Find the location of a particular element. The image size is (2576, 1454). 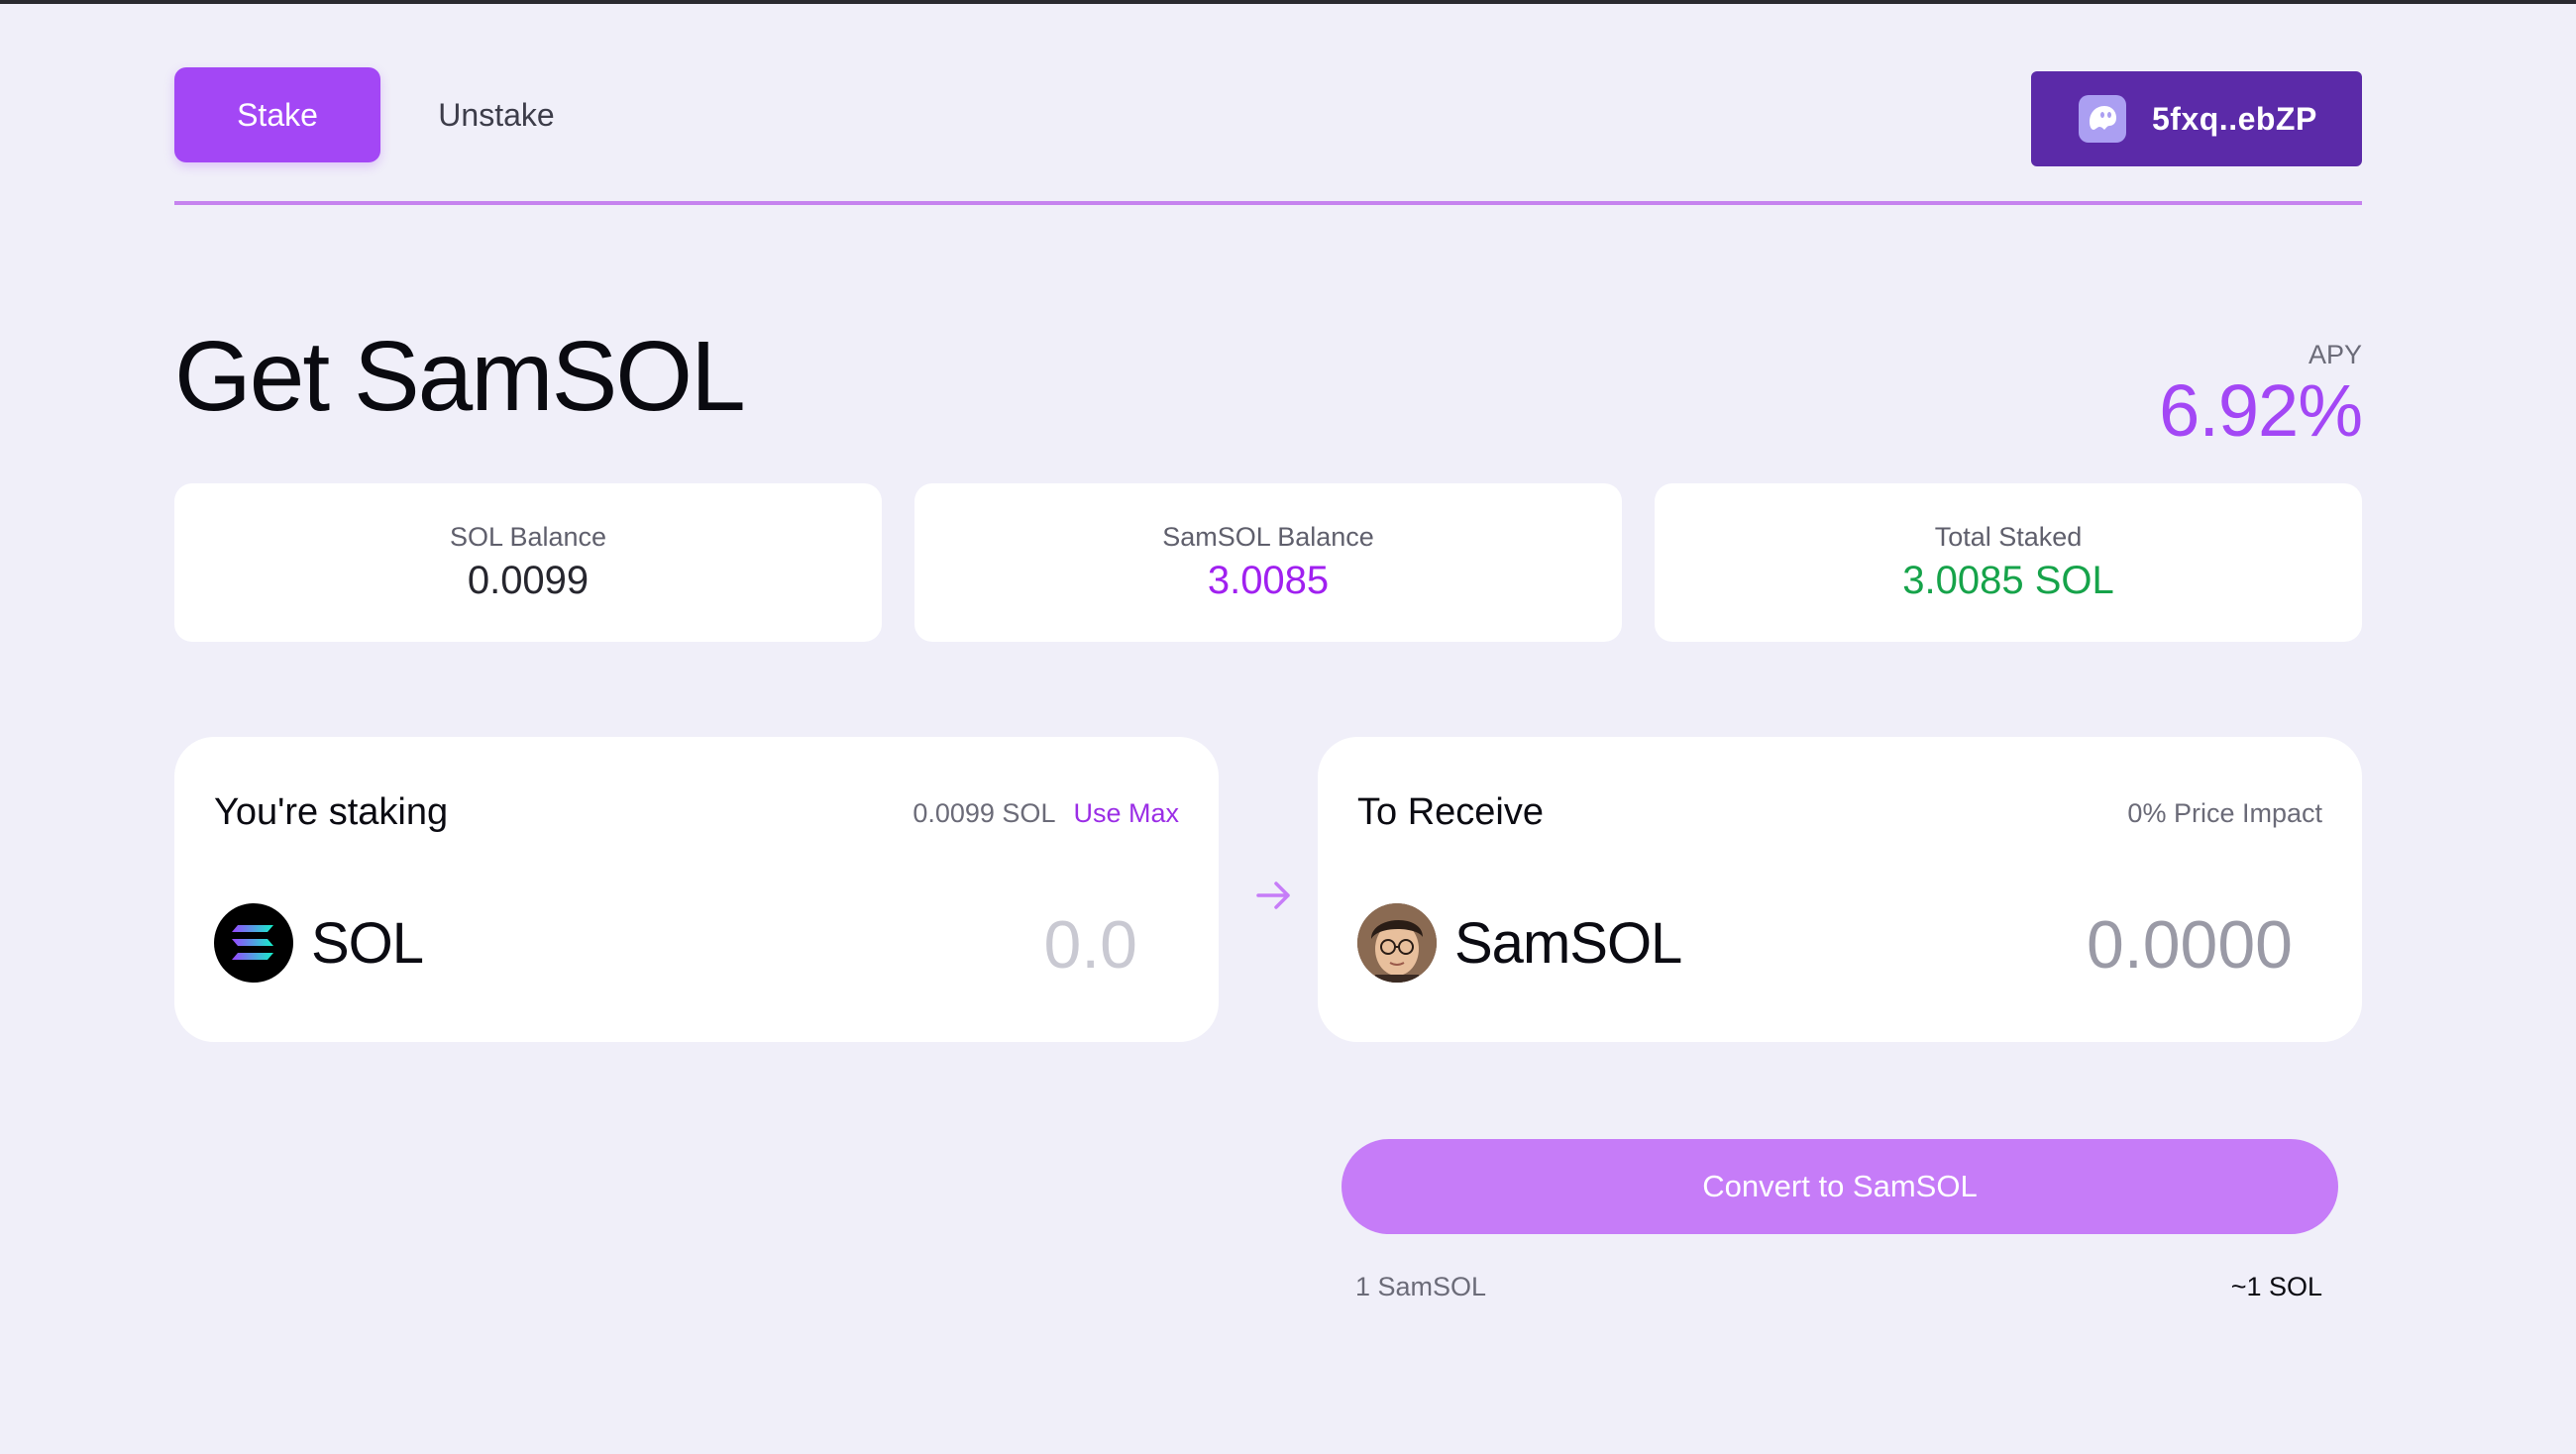

page-title: Get SamSOL is located at coordinates (460, 376).